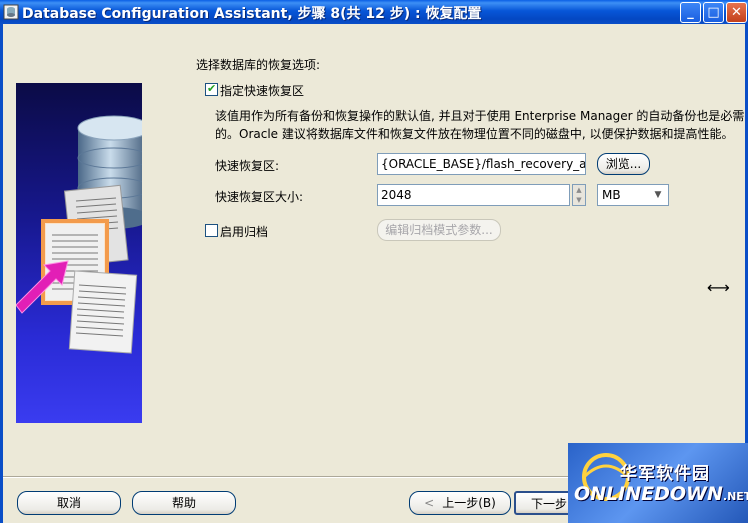  What do you see at coordinates (262, 90) in the screenshot?
I see `fast-recovery-checkbox-label: 指定快速恢复区` at bounding box center [262, 90].